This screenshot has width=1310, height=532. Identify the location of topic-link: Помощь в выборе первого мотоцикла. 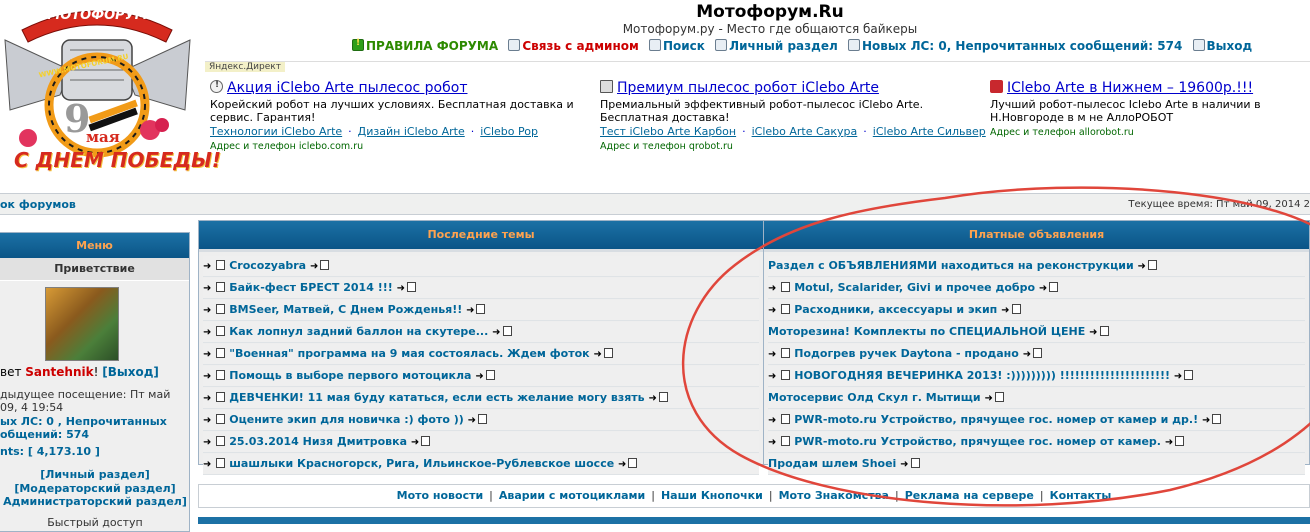
(350, 375).